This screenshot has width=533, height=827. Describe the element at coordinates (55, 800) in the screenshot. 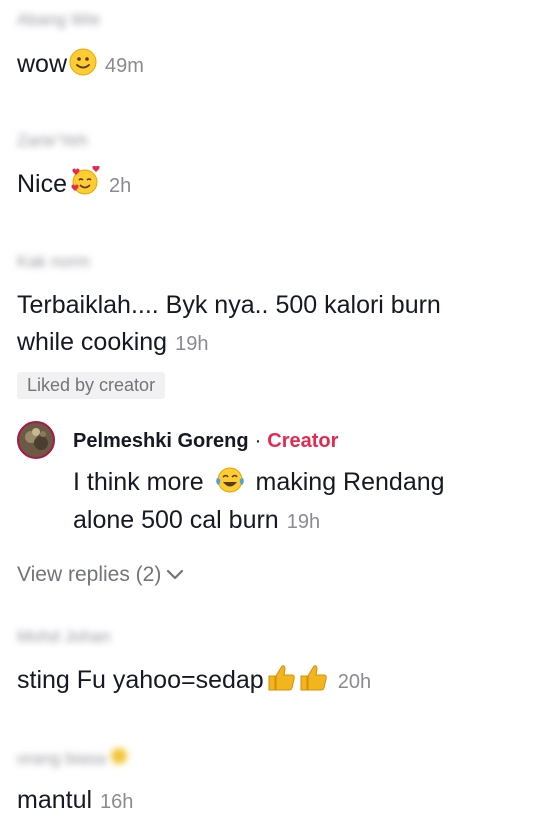

I see `comment-text-content: mantul` at that location.